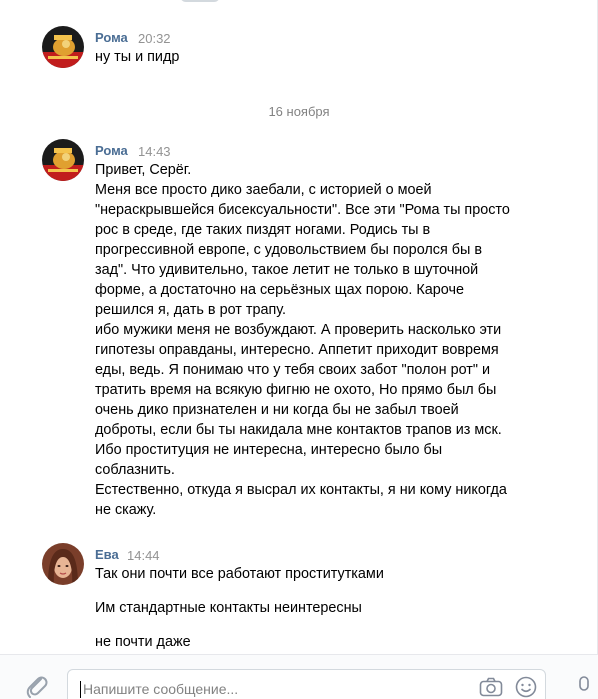 This screenshot has width=598, height=699. I want to click on message-text: Им стандартные контакты неинтересны, so click(228, 608).